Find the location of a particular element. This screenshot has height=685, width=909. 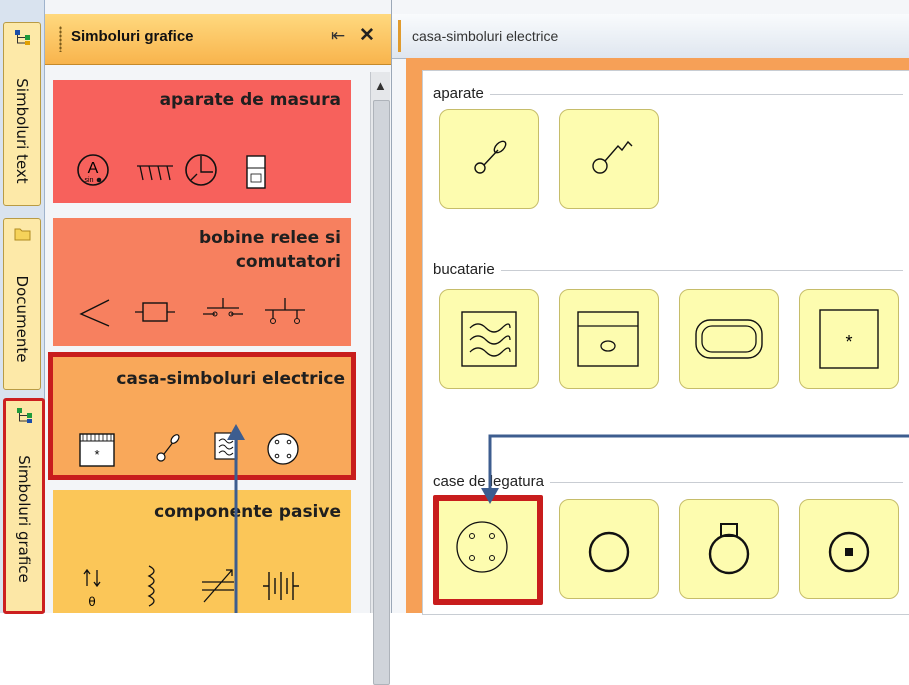

appliance-star-tile: * is located at coordinates (849, 339).